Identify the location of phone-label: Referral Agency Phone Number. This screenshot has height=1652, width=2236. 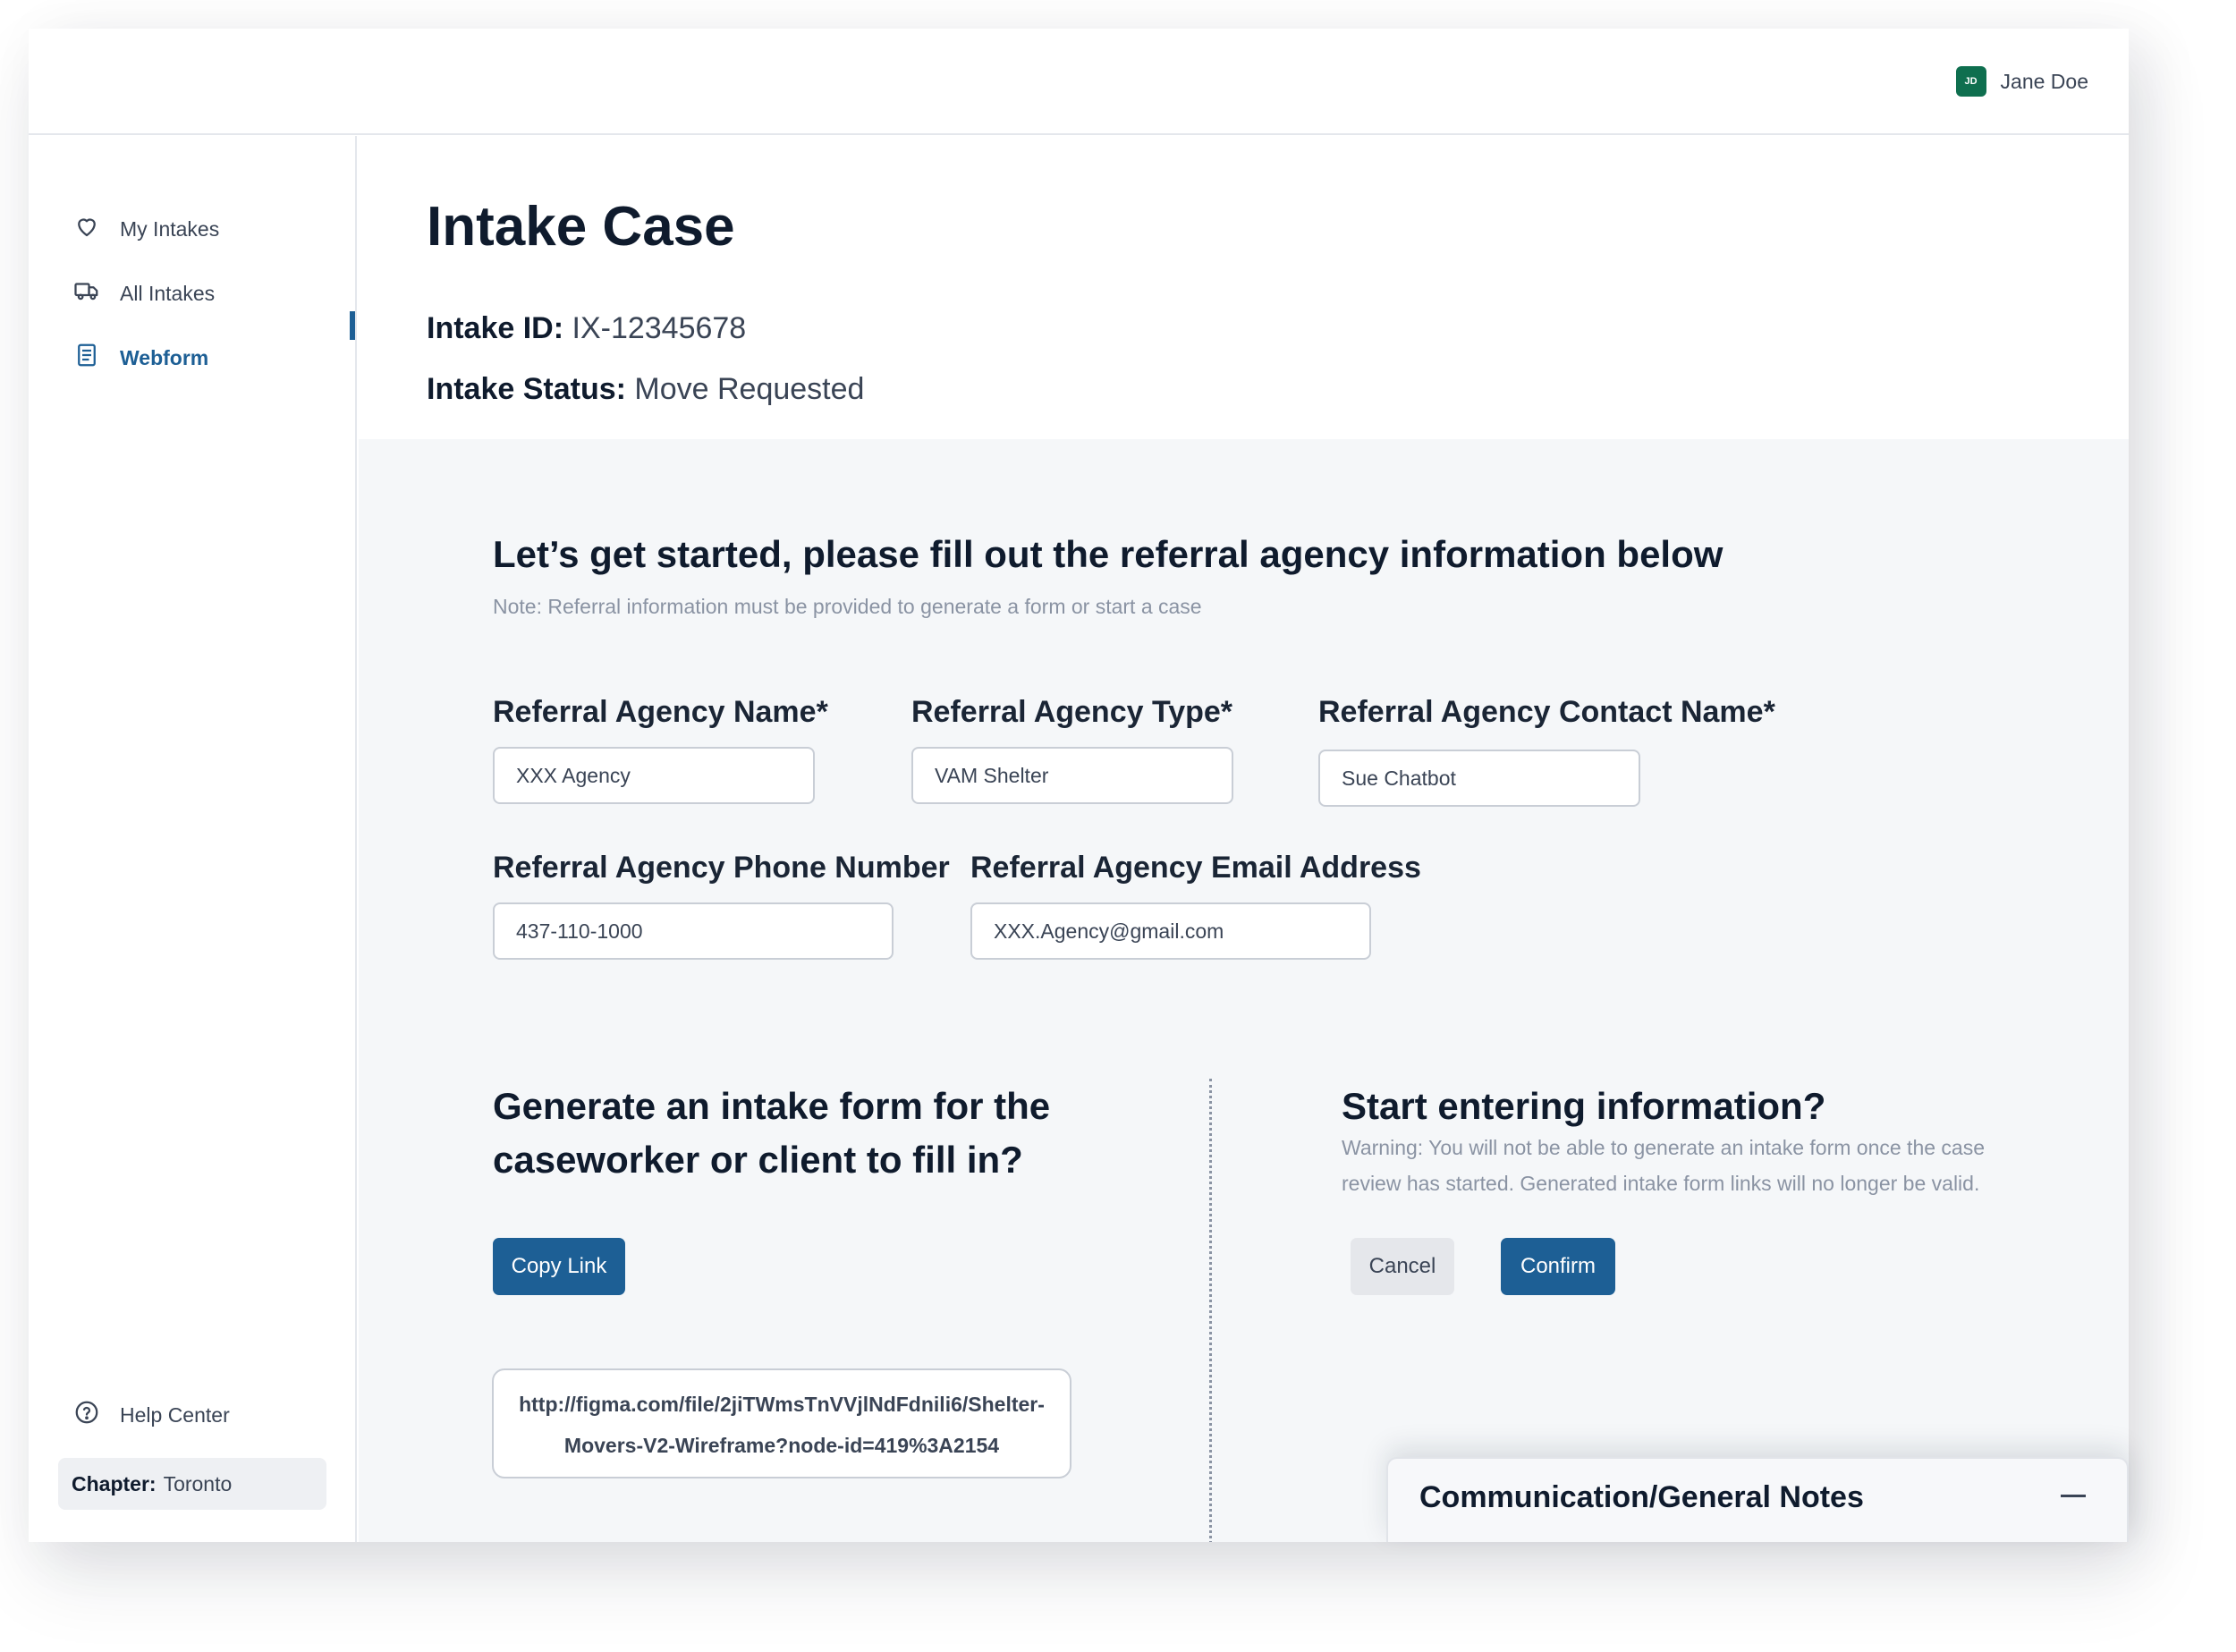
(721, 868).